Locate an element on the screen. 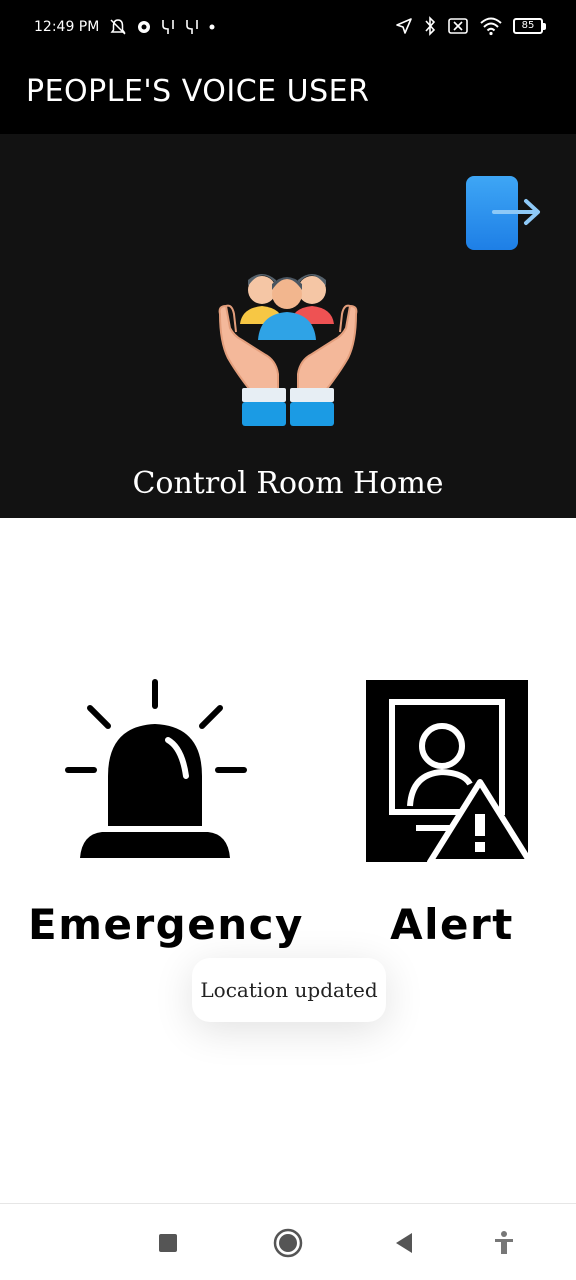 The width and height of the screenshot is (576, 1280). bluetooth-icon is located at coordinates (430, 26).